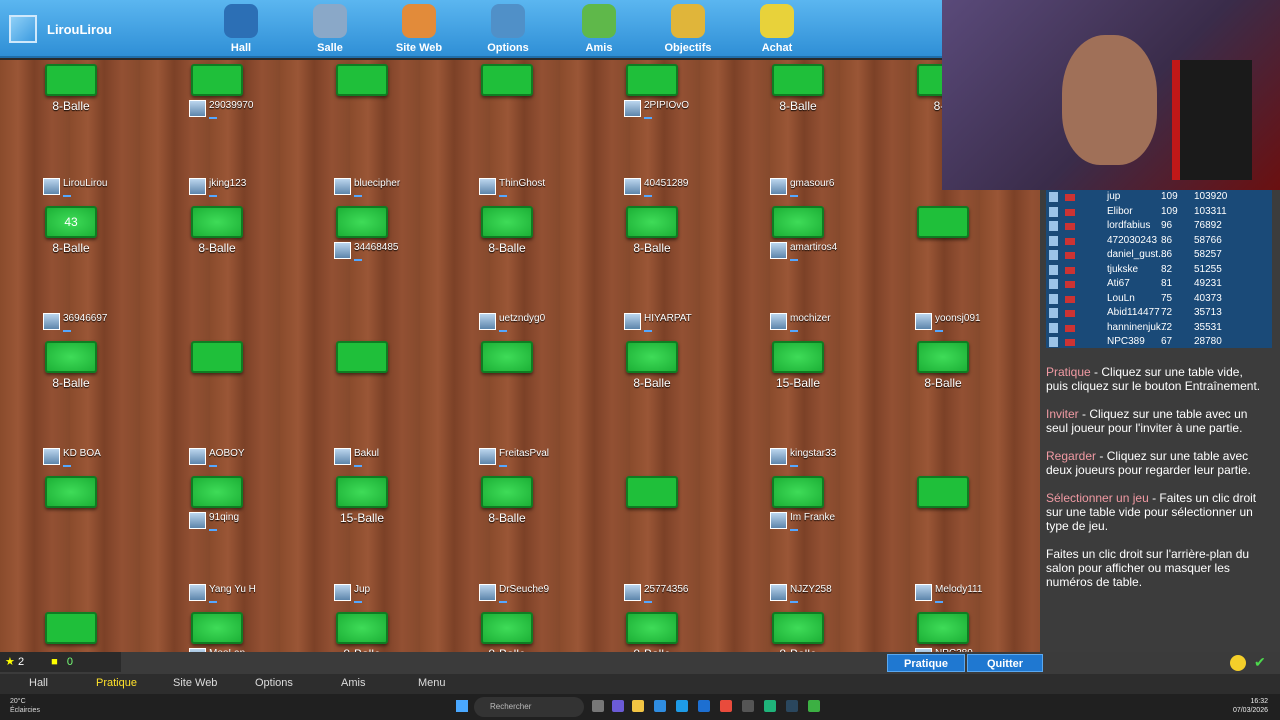 The image size is (1280, 720). What do you see at coordinates (814, 706) in the screenshot?
I see `game-icon` at bounding box center [814, 706].